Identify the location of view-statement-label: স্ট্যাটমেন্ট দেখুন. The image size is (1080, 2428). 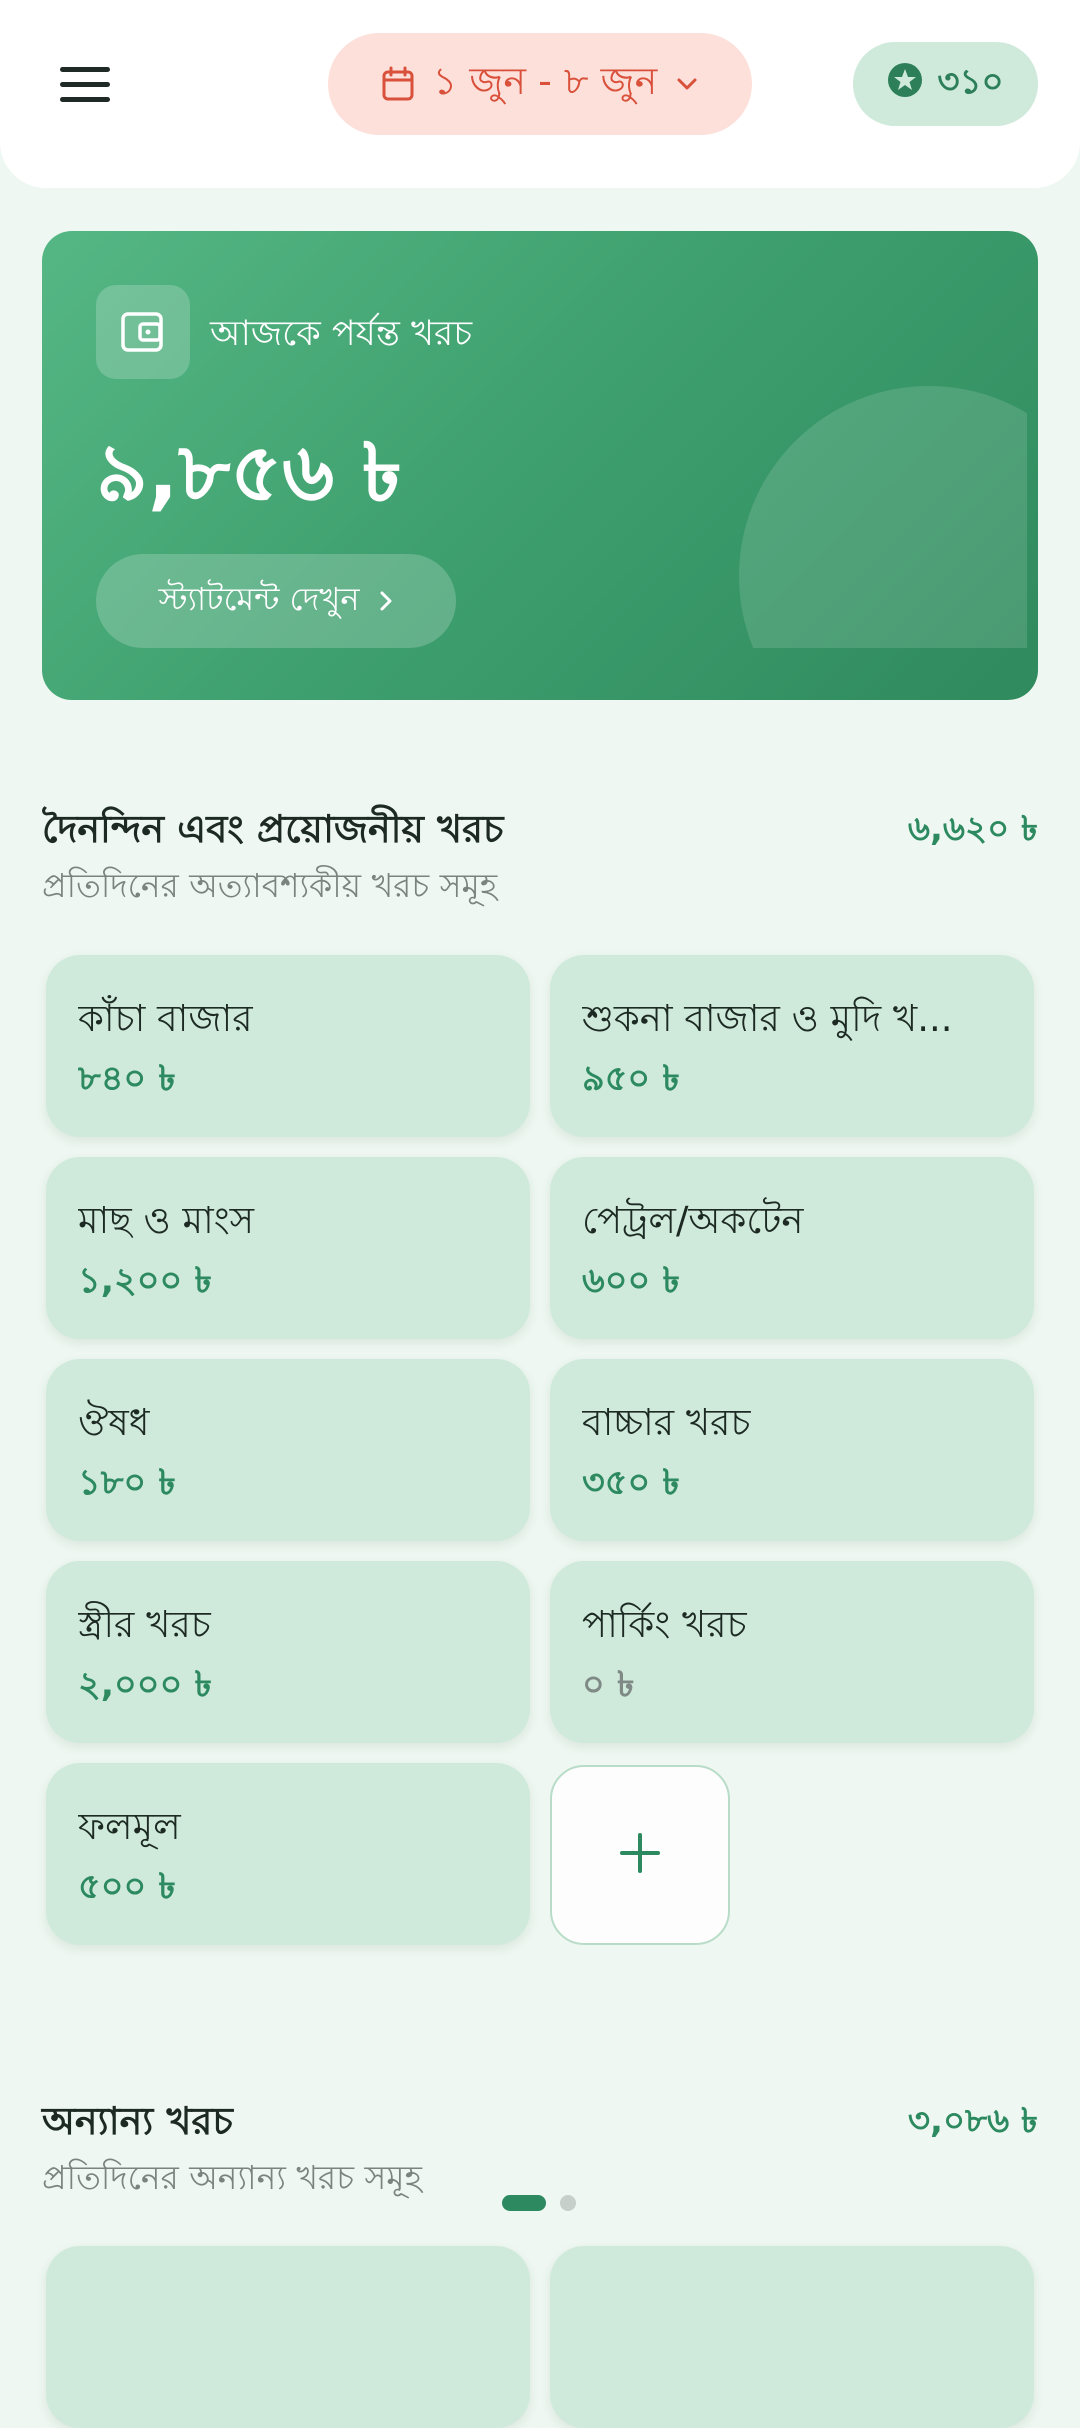
(259, 599).